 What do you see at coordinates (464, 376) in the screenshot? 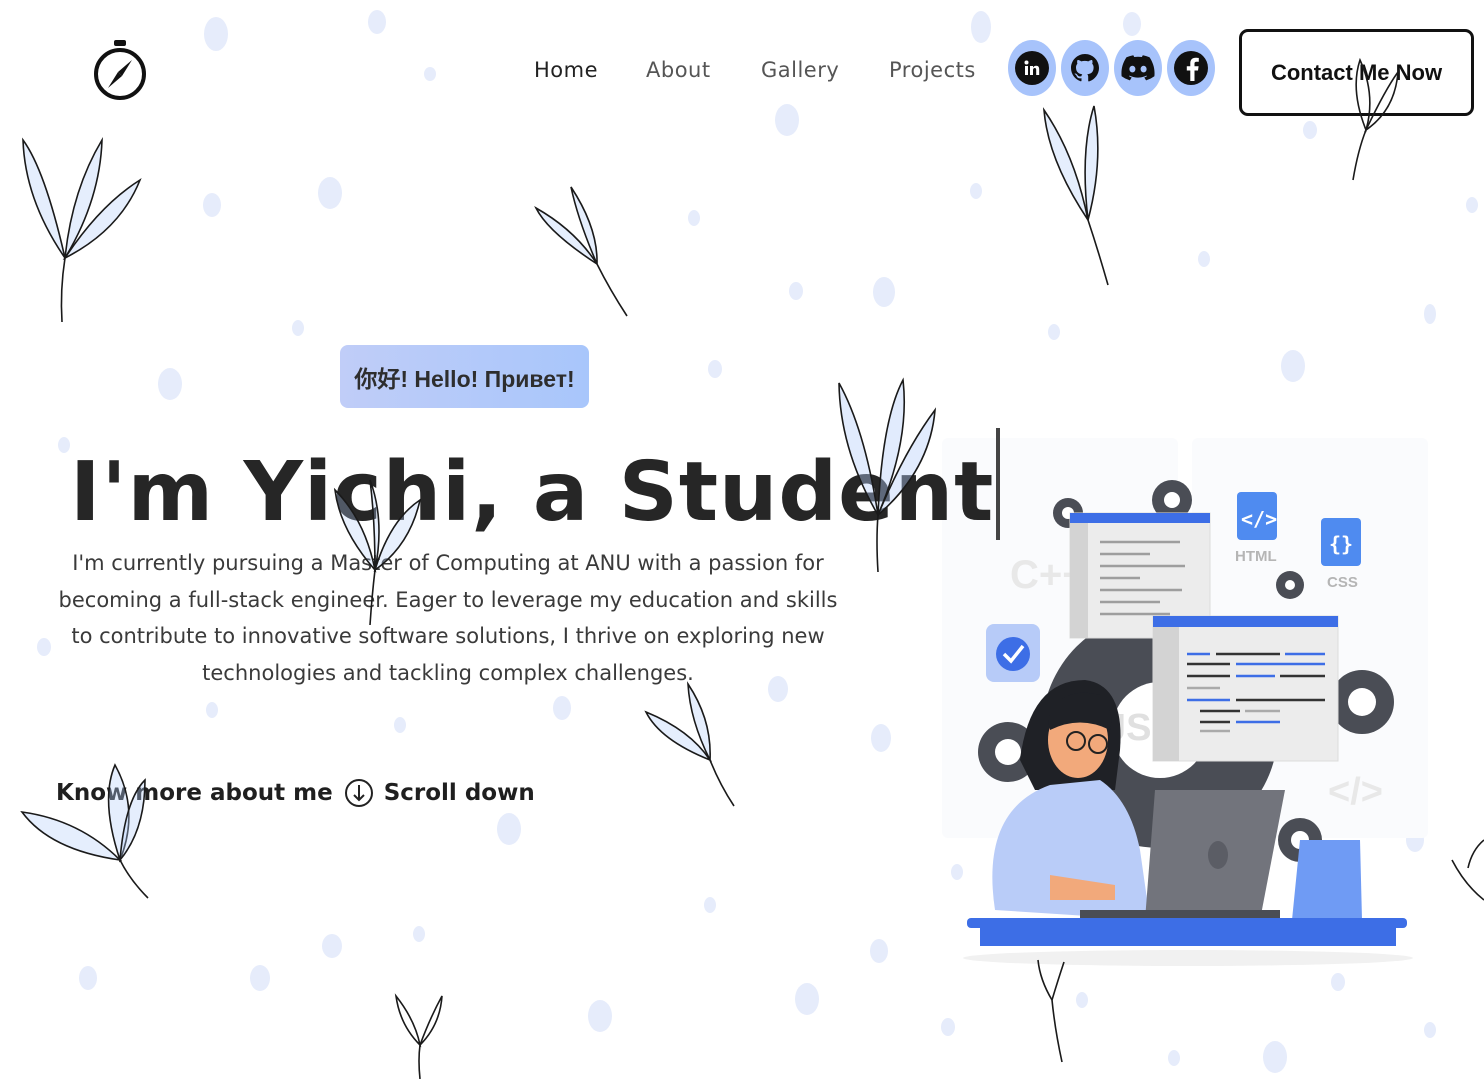
I see `greeting-badge: 你好! Hello! Привет!` at bounding box center [464, 376].